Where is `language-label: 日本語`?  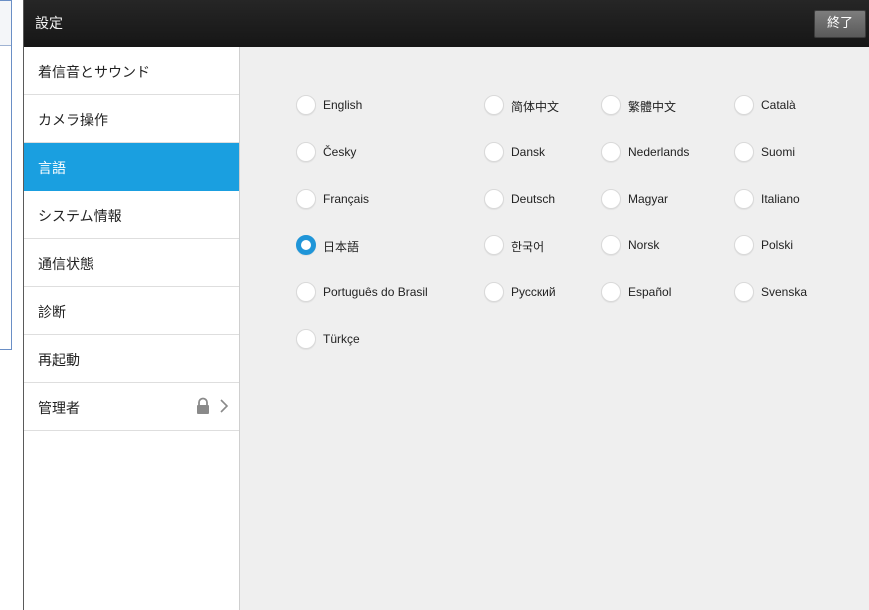 language-label: 日本語 is located at coordinates (341, 247).